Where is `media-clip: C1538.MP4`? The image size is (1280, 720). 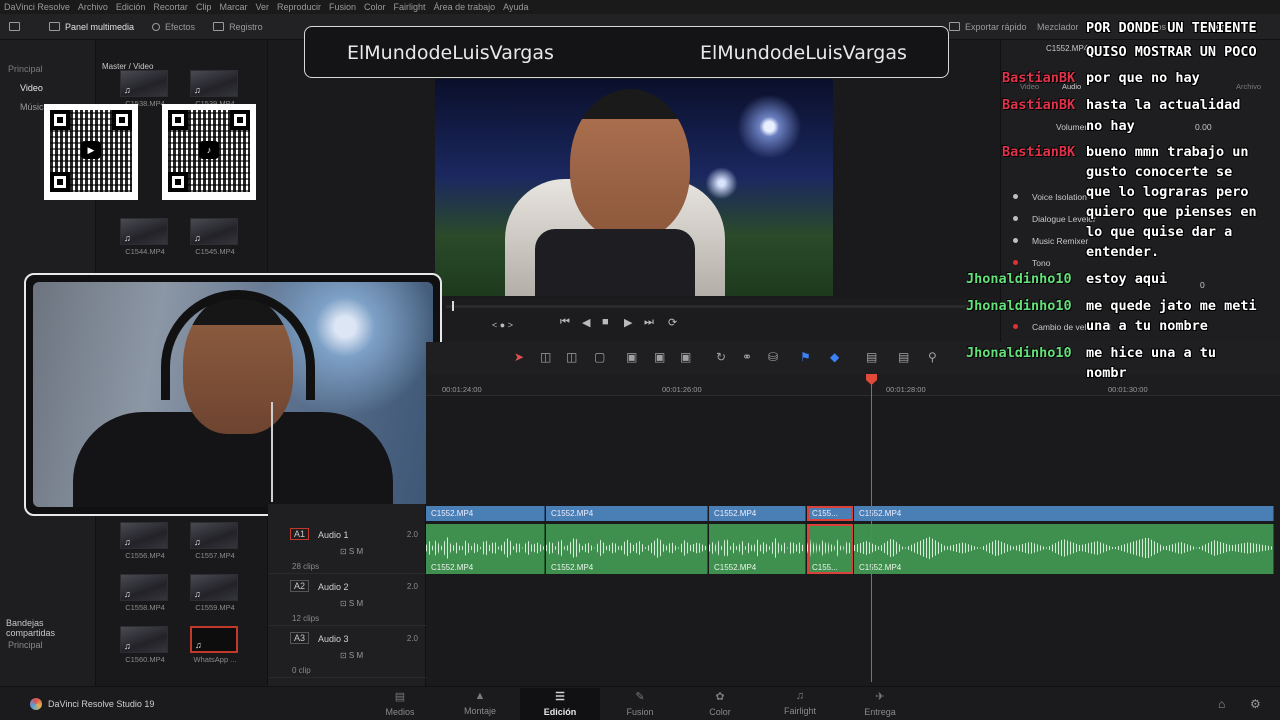 media-clip: C1538.MP4 is located at coordinates (145, 89).